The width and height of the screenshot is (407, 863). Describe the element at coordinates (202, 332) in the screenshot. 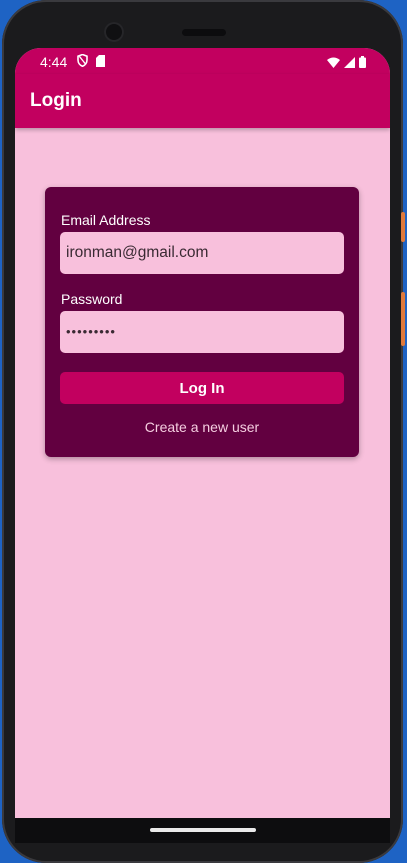

I see `password-field: •••••••••` at that location.